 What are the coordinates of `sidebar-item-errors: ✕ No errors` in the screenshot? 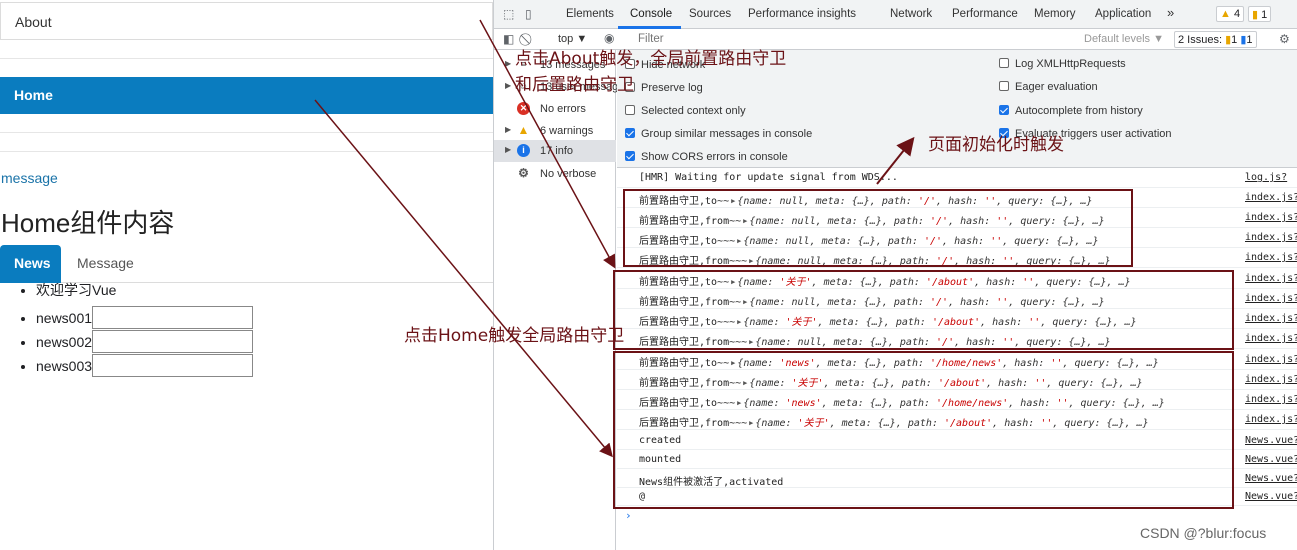 It's located at (555, 109).